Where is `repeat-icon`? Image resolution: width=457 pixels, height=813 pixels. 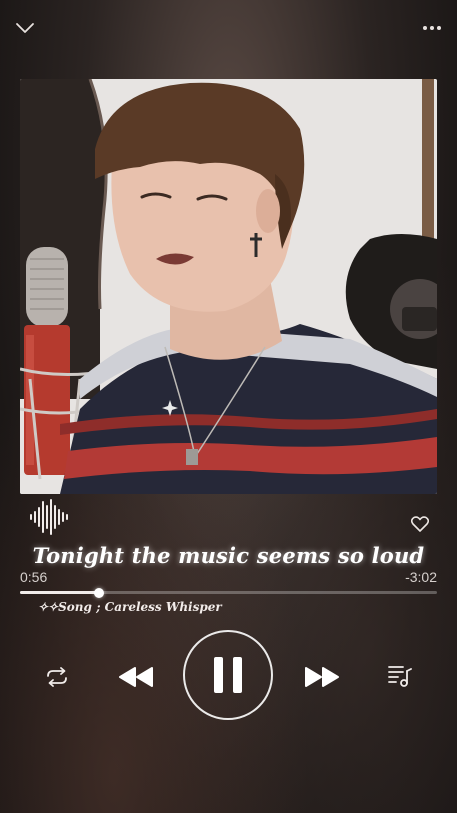
repeat-icon is located at coordinates (57, 677).